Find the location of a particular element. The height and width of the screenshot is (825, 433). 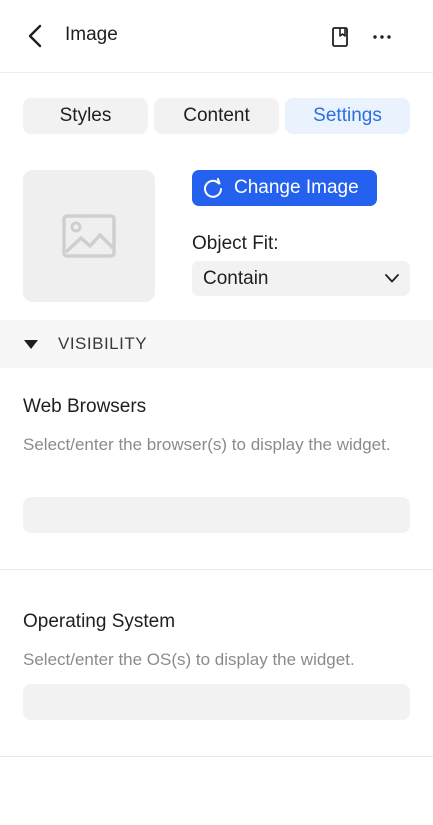

web-browsers-input is located at coordinates (216, 515).